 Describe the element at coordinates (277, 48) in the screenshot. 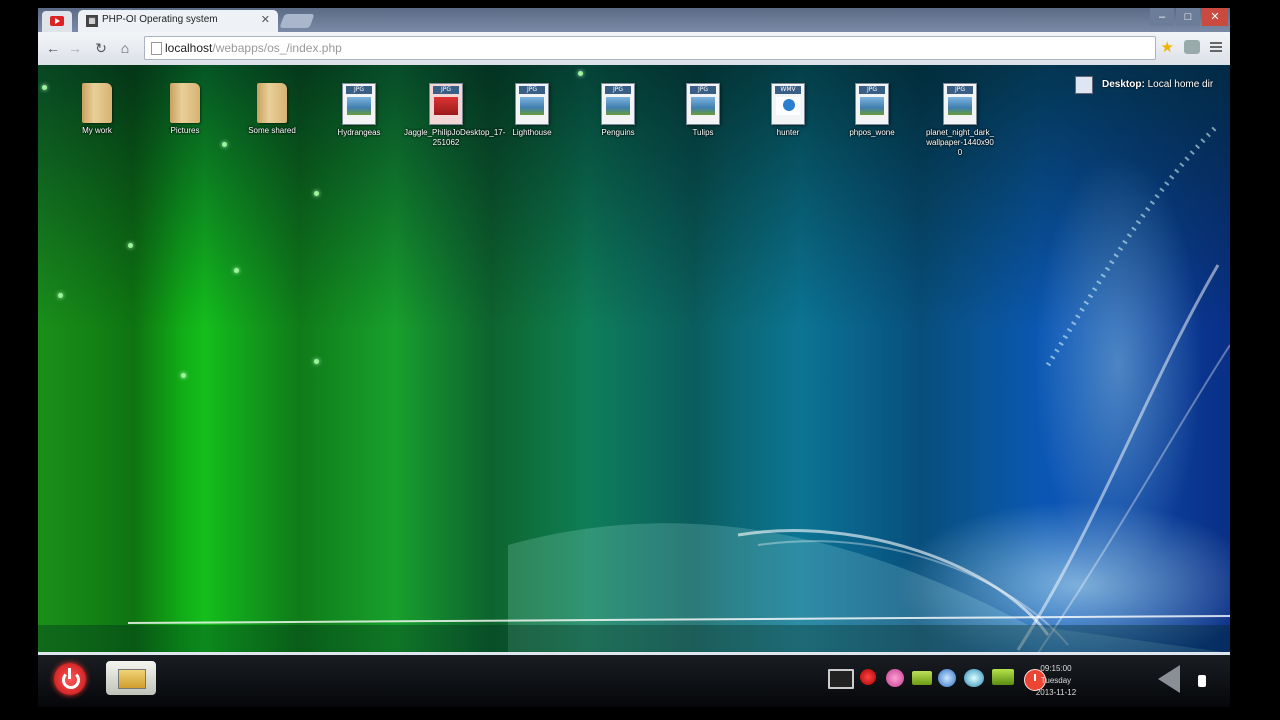

I see `url-path: /webapps/os_/index.php` at that location.